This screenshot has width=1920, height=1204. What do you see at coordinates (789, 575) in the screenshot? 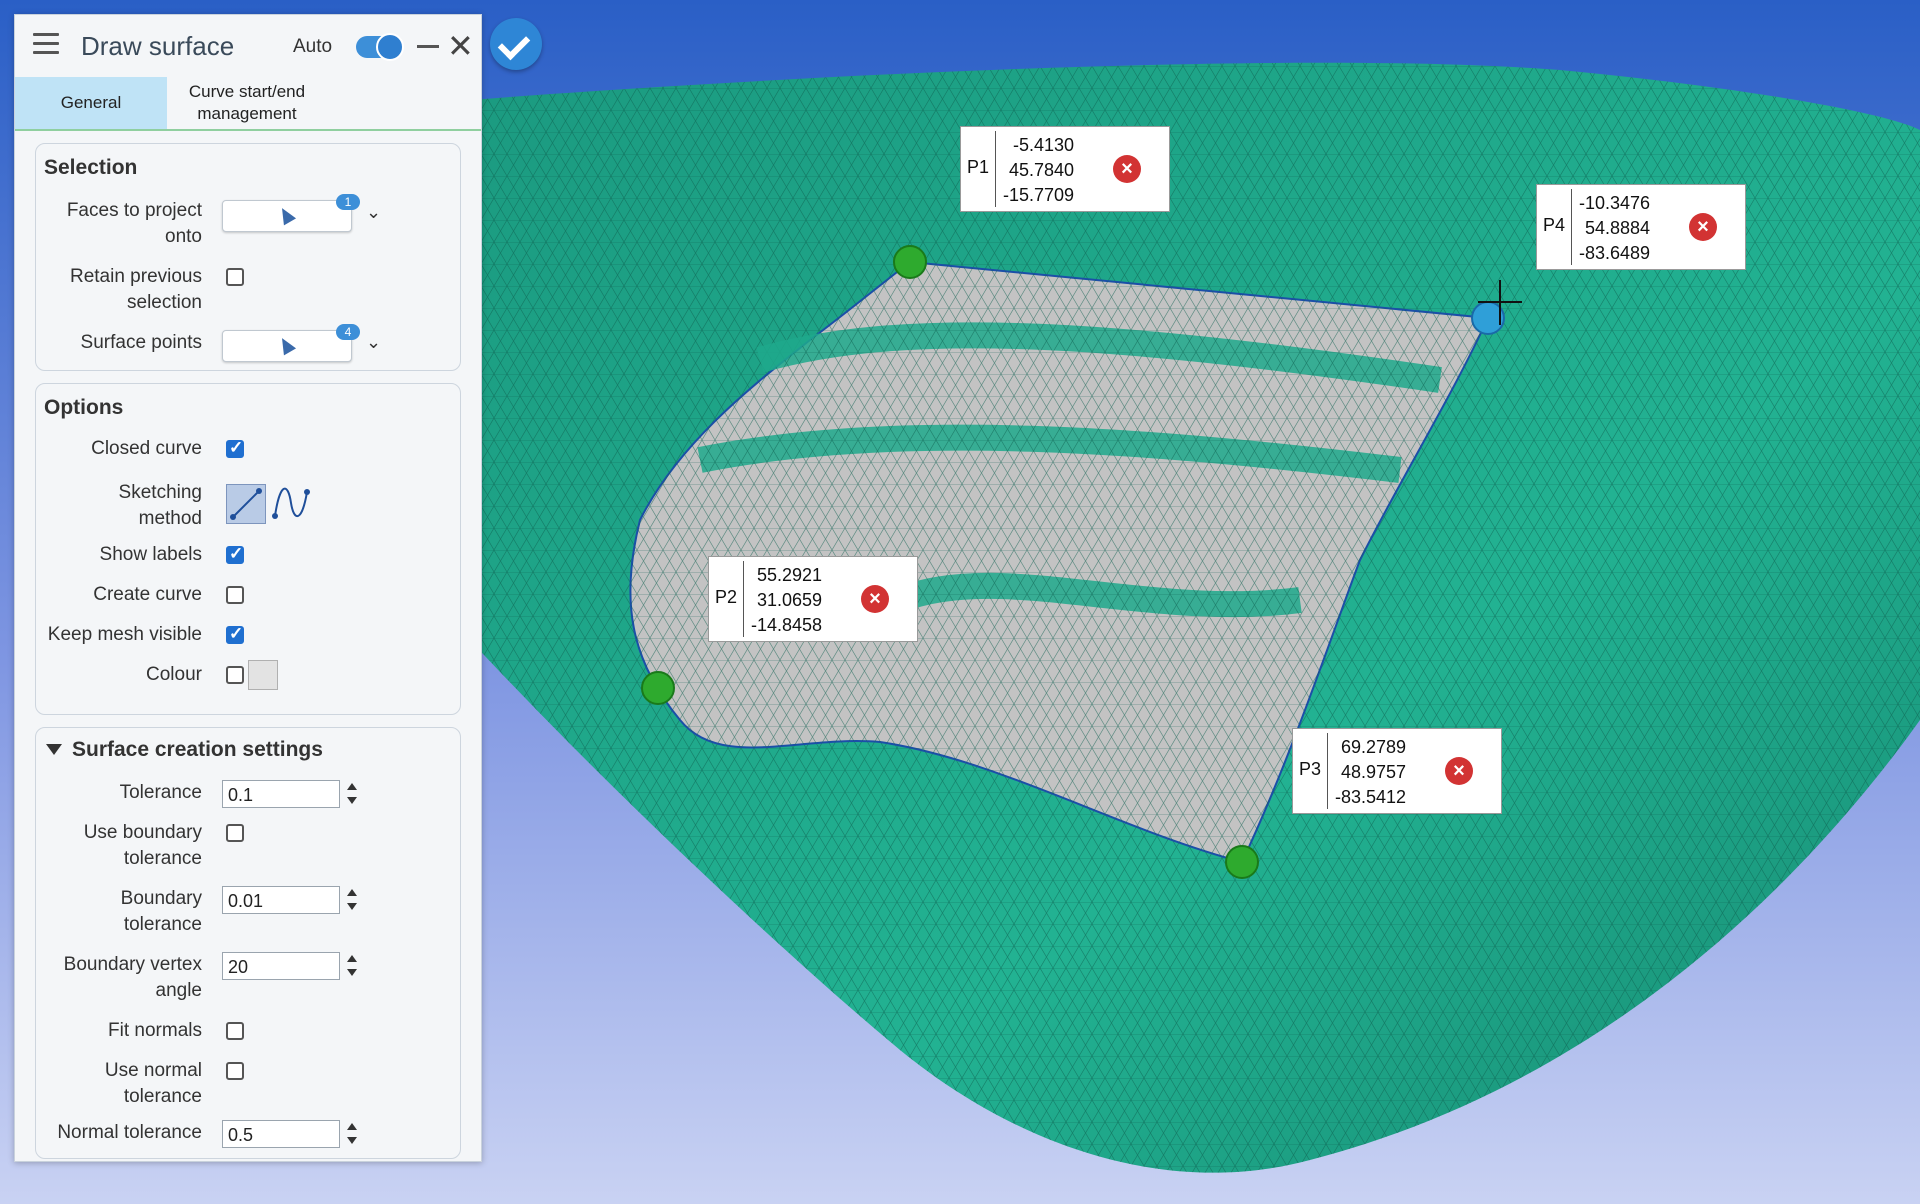
I see `point-x: 55.2921` at bounding box center [789, 575].